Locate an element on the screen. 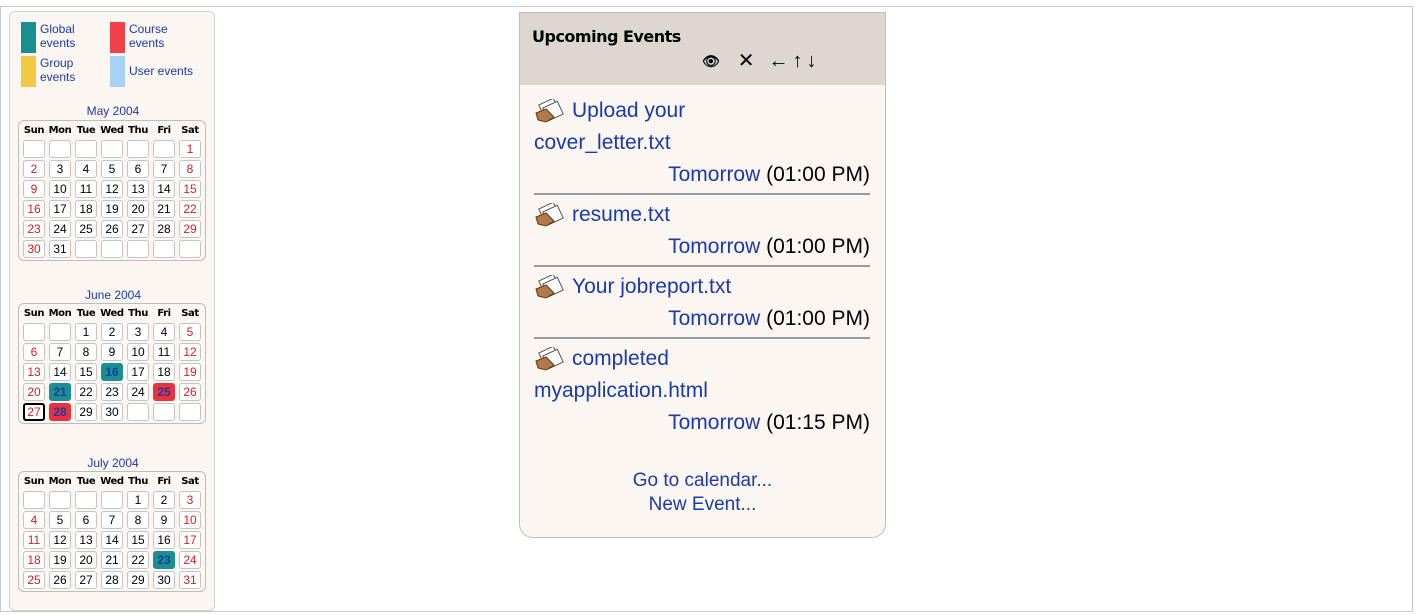  calendar-day: 28 is located at coordinates (60, 412).